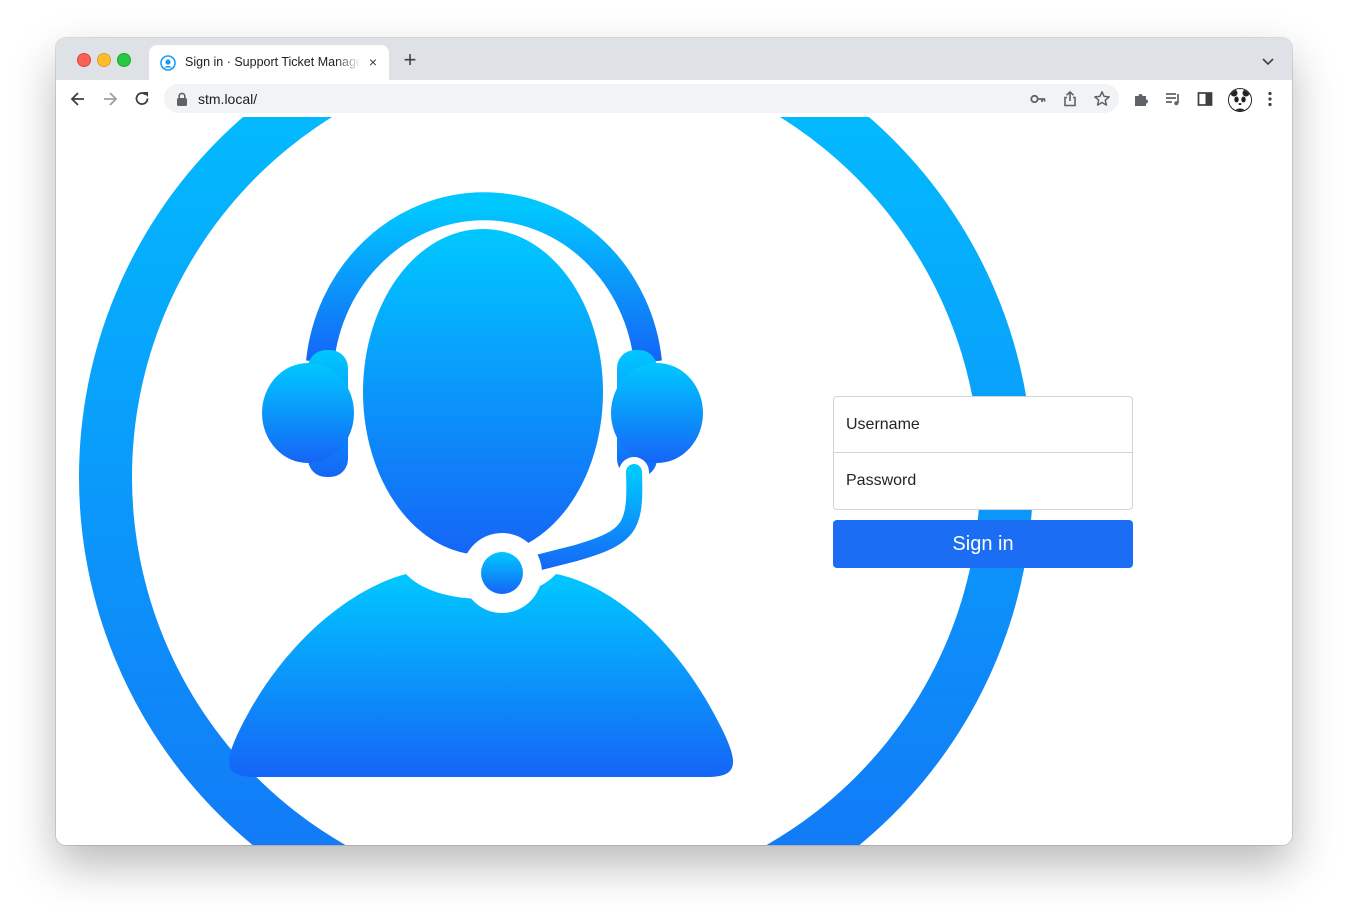 The width and height of the screenshot is (1348, 920). What do you see at coordinates (1102, 99) in the screenshot?
I see `star-icon` at bounding box center [1102, 99].